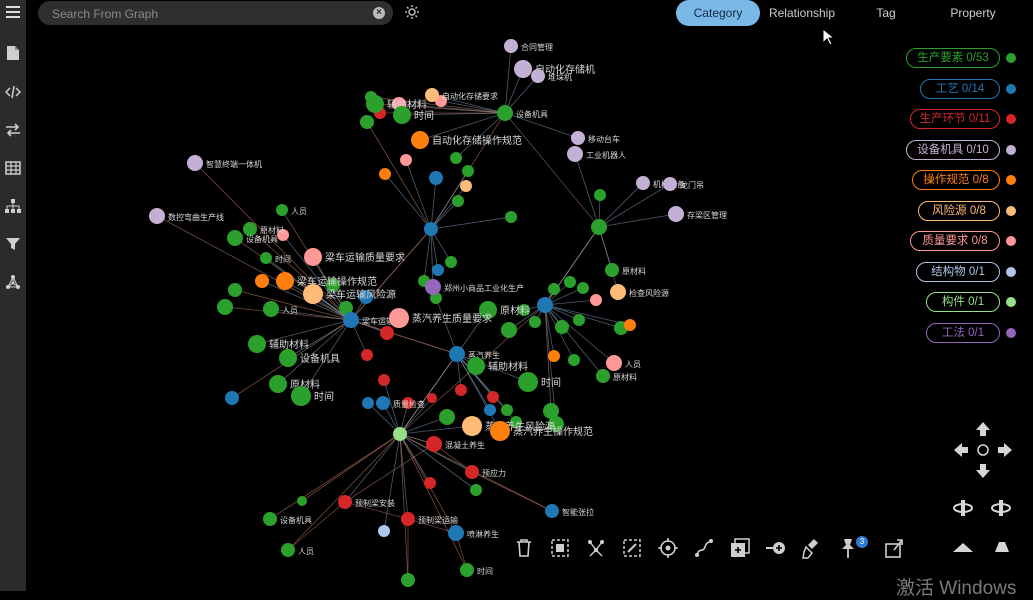  Describe the element at coordinates (718, 13) in the screenshot. I see `tab-category: Category` at that location.